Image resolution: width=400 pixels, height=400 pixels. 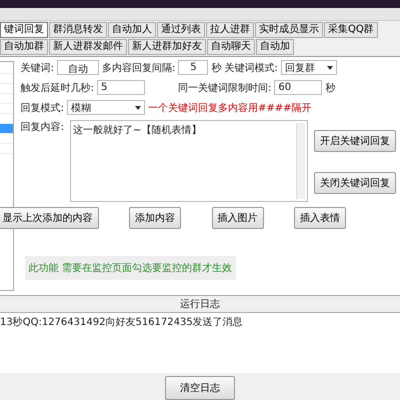 What do you see at coordinates (298, 87) in the screenshot?
I see `limit-field: 60` at bounding box center [298, 87].